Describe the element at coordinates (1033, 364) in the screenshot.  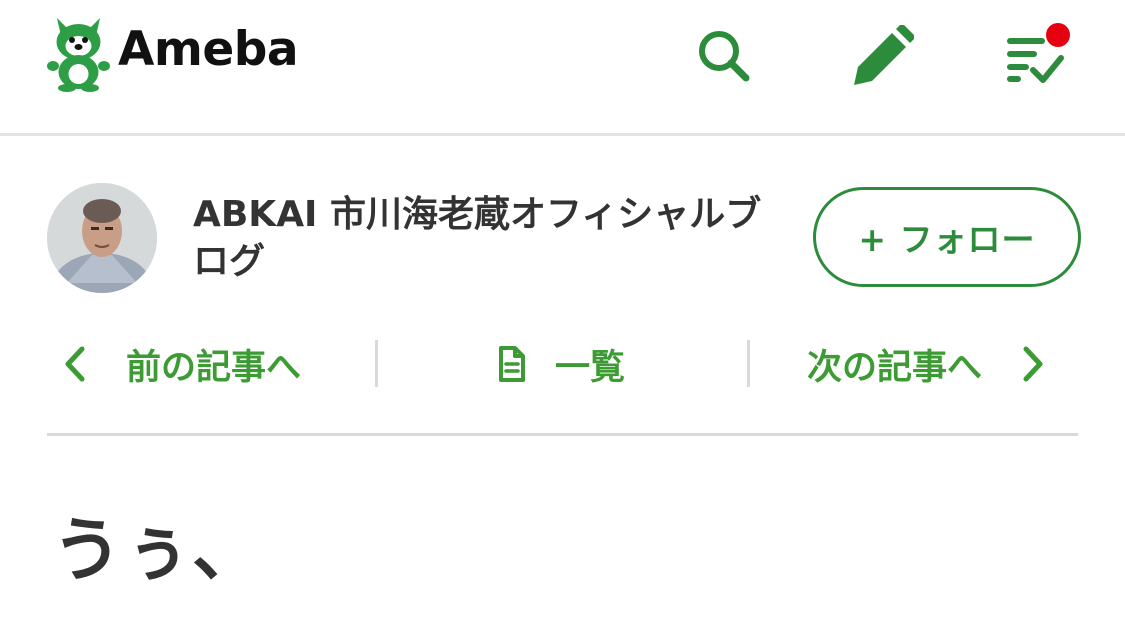
I see `chevron-right-icon` at that location.